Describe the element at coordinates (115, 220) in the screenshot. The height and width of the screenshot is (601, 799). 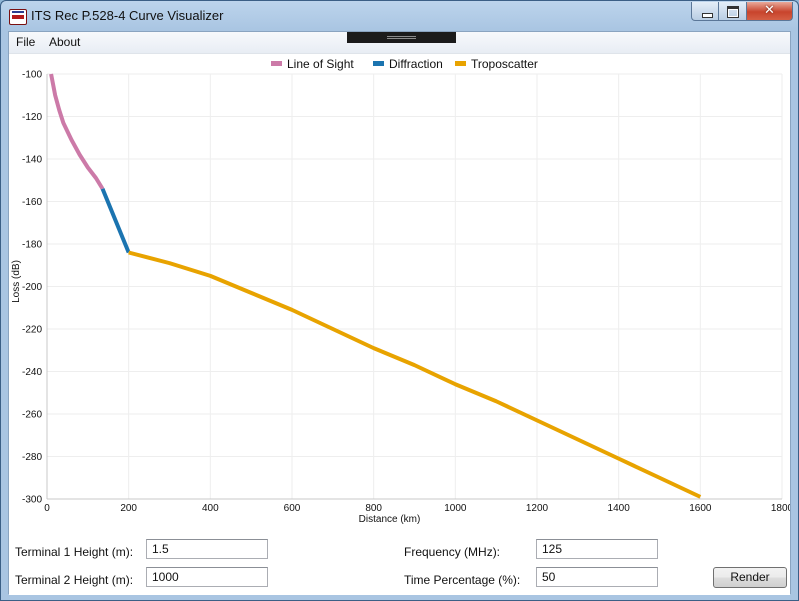
I see `series-line-diffraction` at that location.